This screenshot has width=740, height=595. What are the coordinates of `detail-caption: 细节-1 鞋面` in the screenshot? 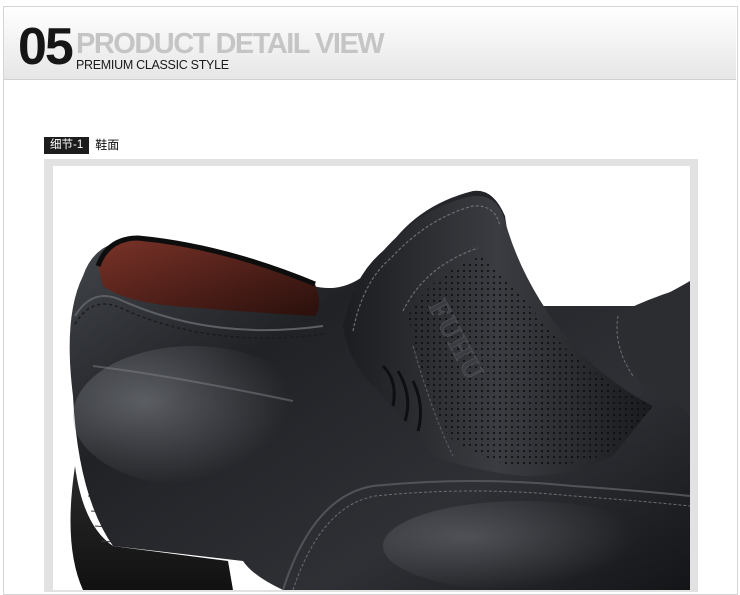 It's located at (81, 145).